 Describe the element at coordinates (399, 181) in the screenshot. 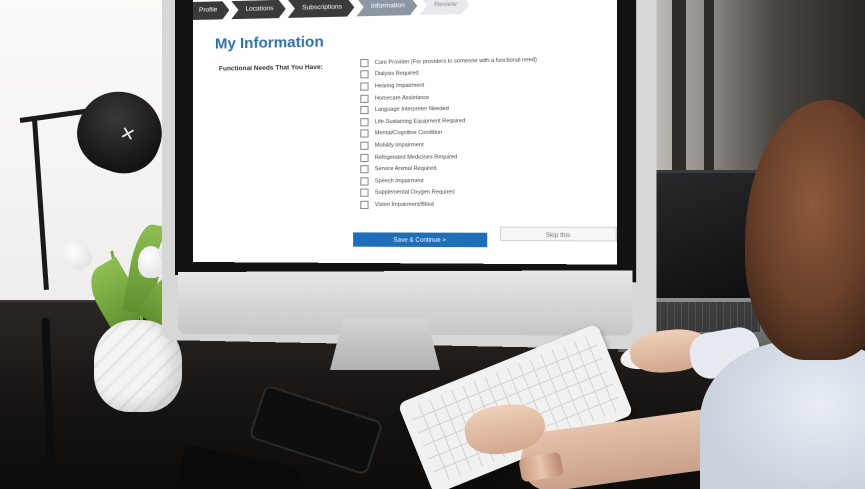

I see `need-label: Speech Impairment` at that location.